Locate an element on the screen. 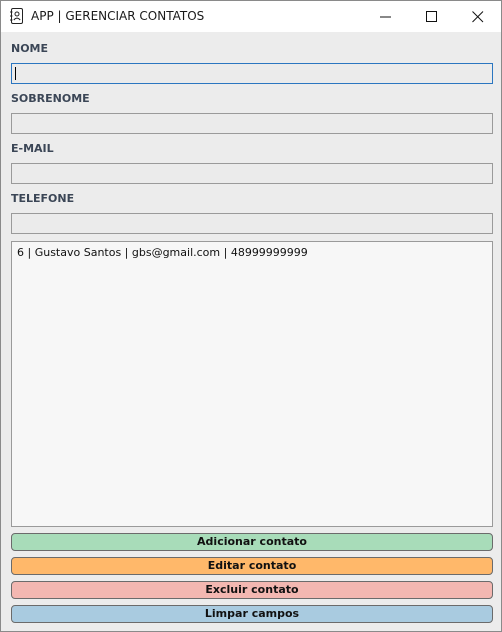 This screenshot has width=502, height=632. window-title: APP | GERENCIAR CONTATOS is located at coordinates (118, 16).